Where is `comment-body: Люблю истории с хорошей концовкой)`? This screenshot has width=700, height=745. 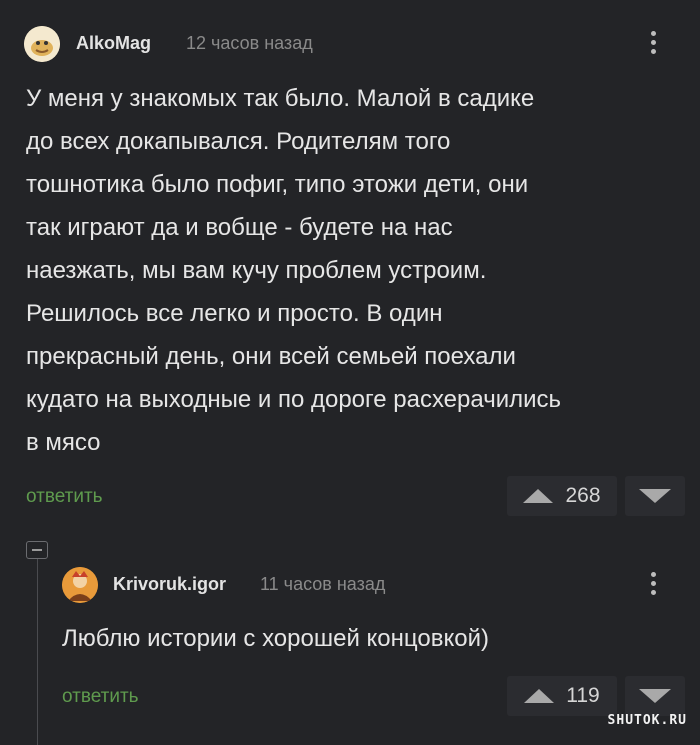
comment-body: Люблю истории с хорошей концовкой) is located at coordinates (275, 638).